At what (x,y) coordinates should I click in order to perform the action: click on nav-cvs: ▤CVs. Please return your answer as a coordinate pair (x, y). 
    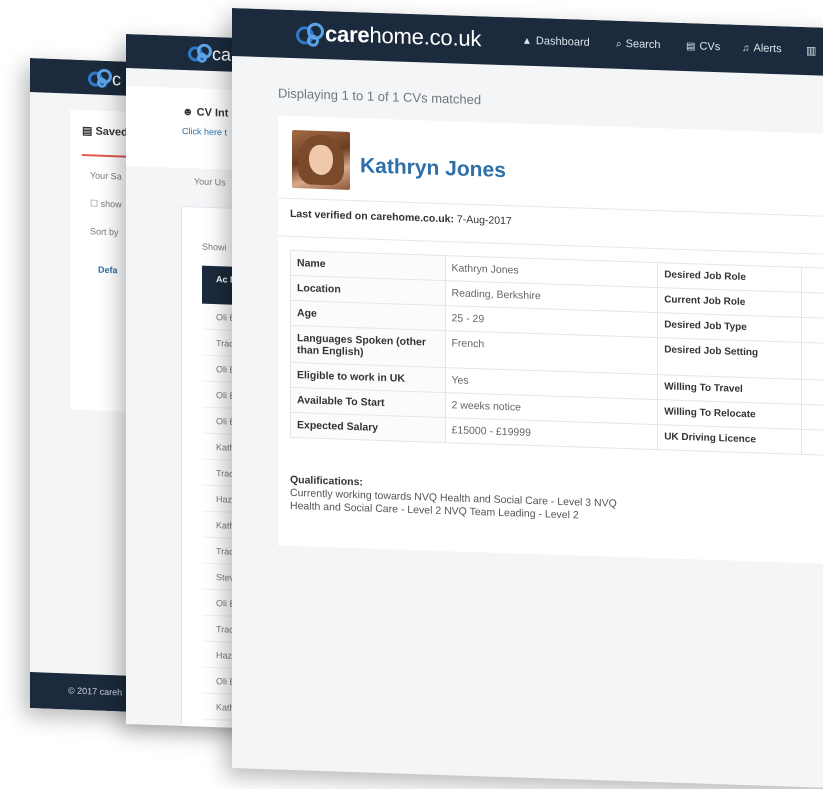
    Looking at the image, I should click on (703, 46).